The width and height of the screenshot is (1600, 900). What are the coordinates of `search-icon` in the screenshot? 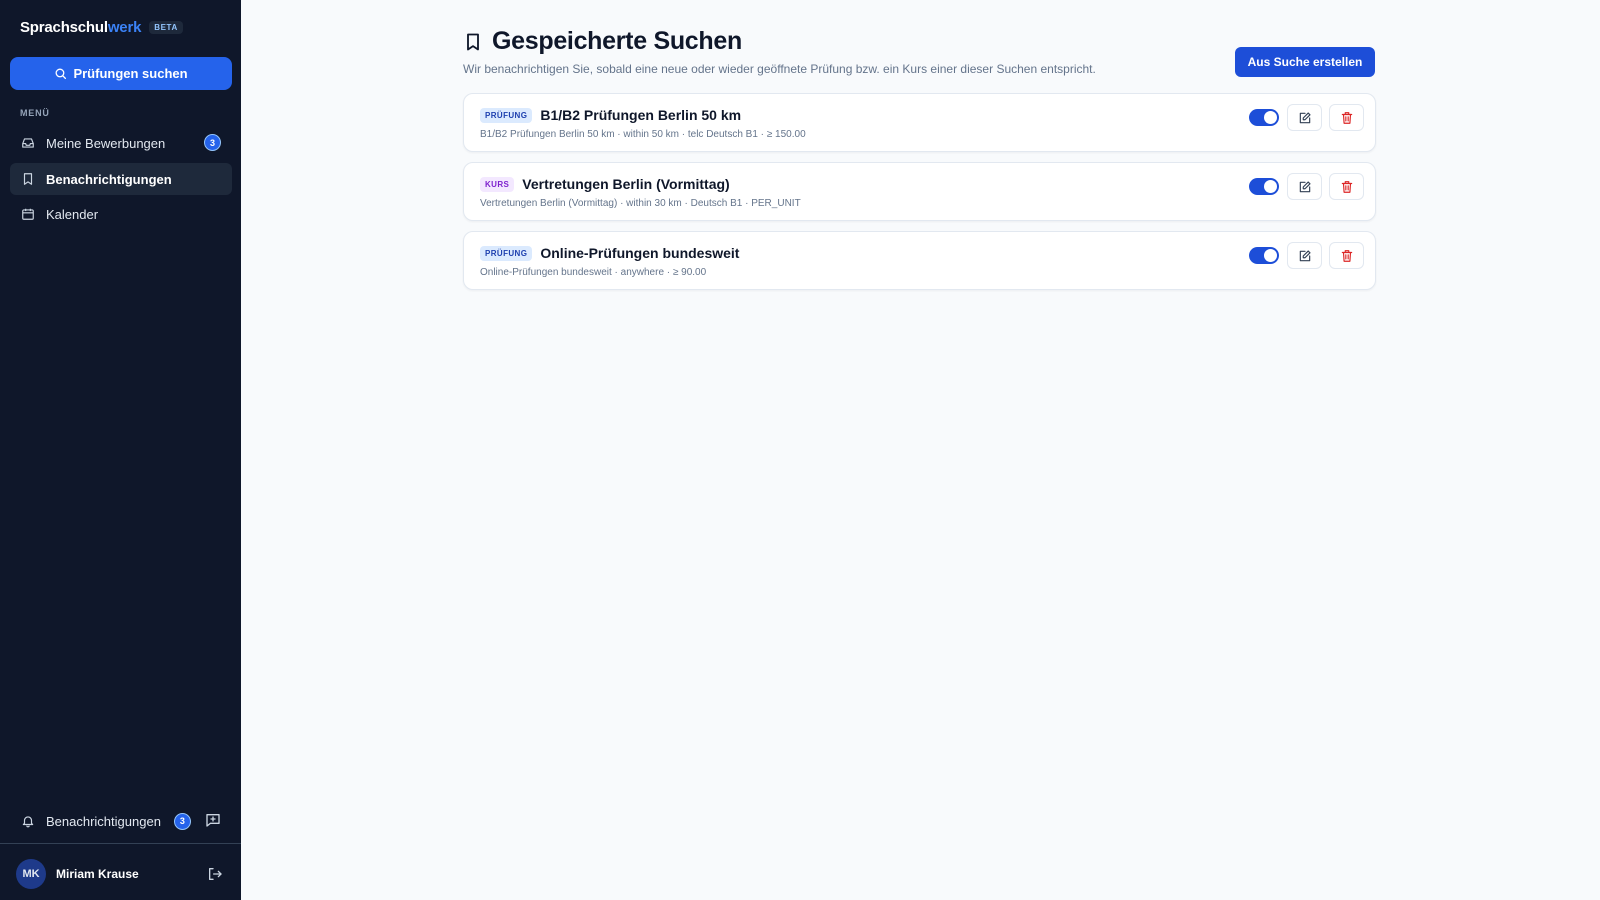 It's located at (60, 73).